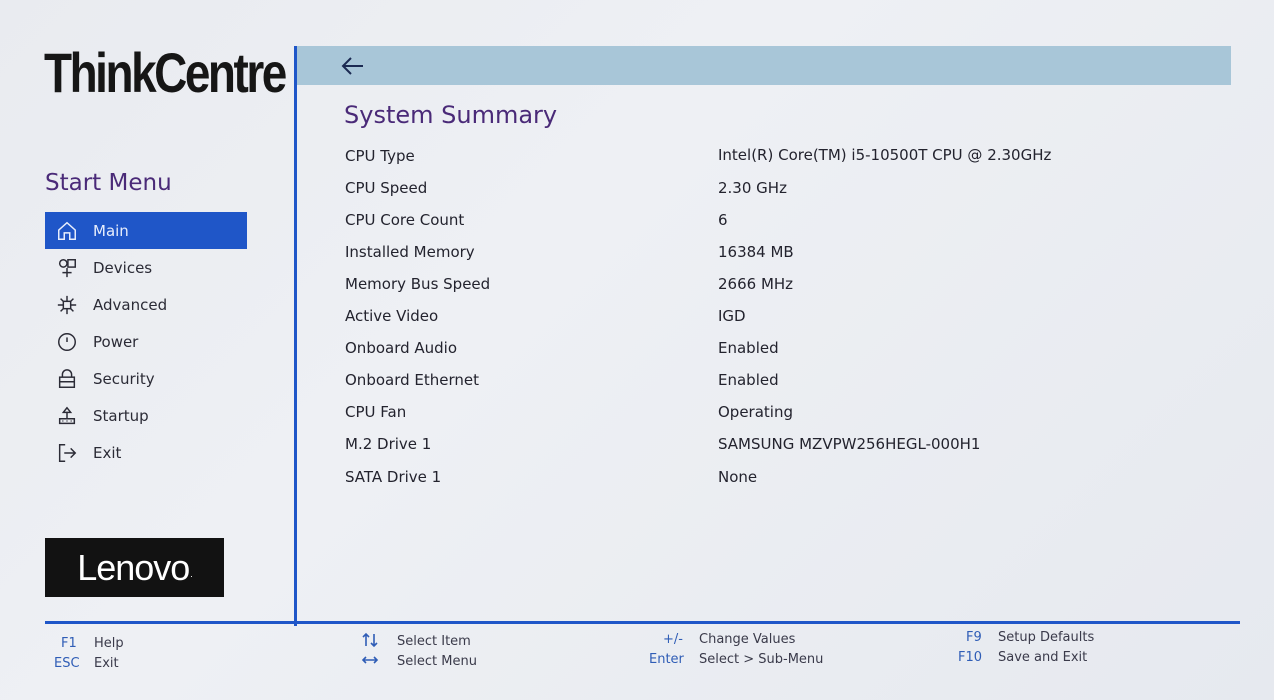 The width and height of the screenshot is (1274, 700). What do you see at coordinates (755, 412) in the screenshot?
I see `row-value: Operating` at bounding box center [755, 412].